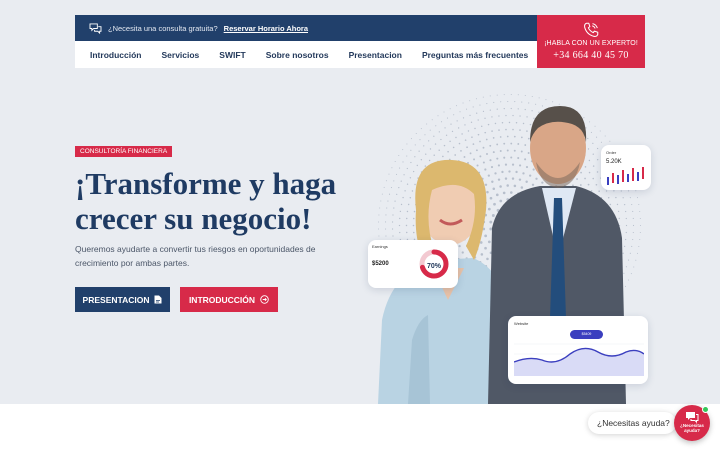 This screenshot has height=450, width=720. Describe the element at coordinates (692, 417) in the screenshot. I see `message-icon` at that location.